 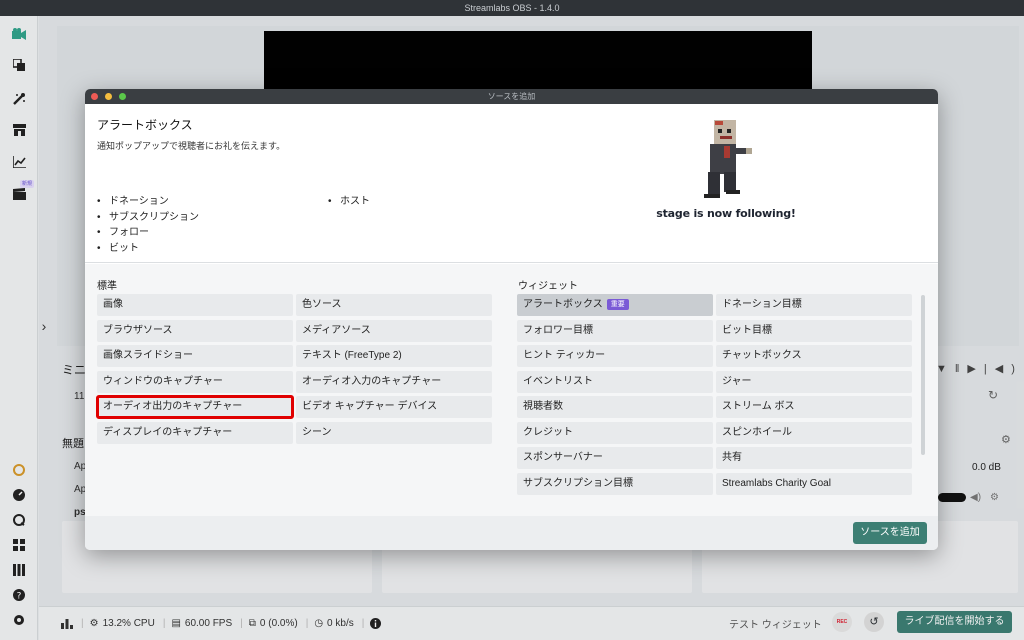 What do you see at coordinates (145, 125) in the screenshot?
I see `source-info-title: アラートボックス` at bounding box center [145, 125].